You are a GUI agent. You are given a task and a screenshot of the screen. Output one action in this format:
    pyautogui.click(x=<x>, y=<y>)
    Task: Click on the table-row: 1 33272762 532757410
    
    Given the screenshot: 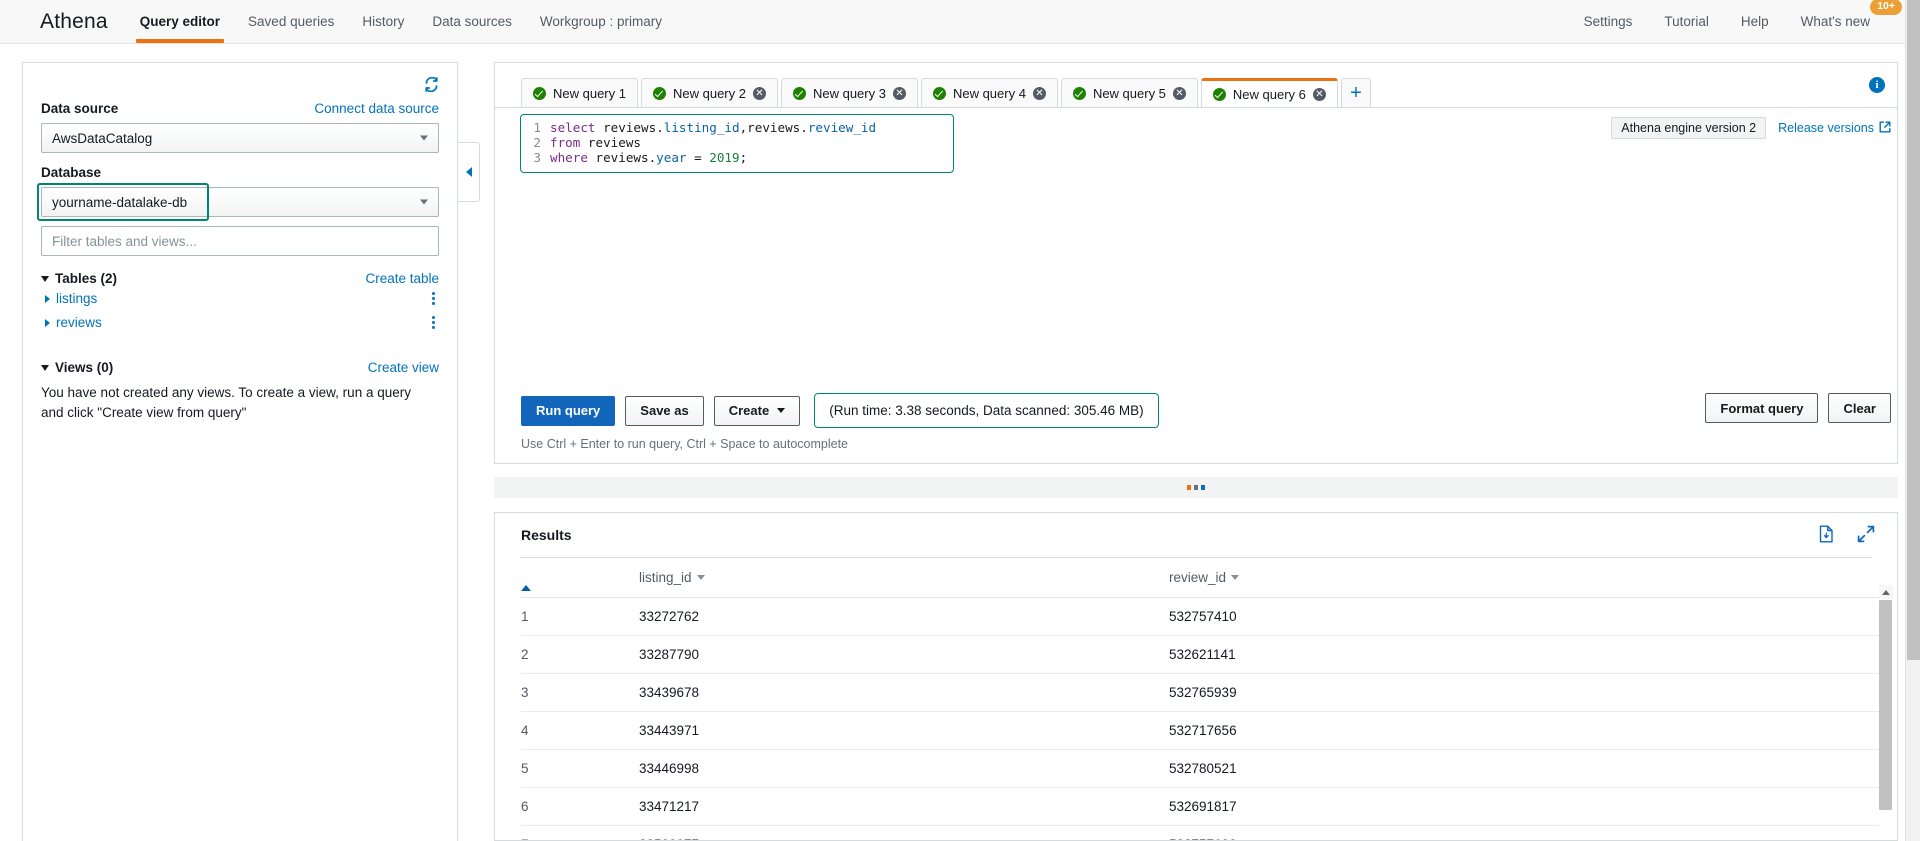 What is the action you would take?
    pyautogui.click(x=1200, y=617)
    